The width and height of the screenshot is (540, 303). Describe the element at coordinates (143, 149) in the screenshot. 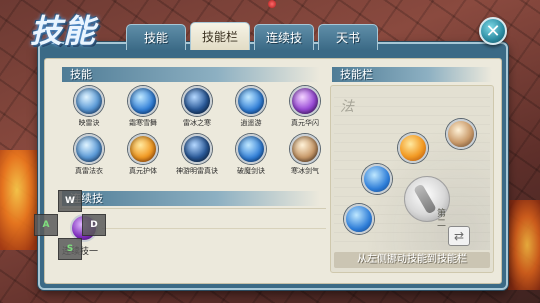

I see `fire-shield-icon` at that location.